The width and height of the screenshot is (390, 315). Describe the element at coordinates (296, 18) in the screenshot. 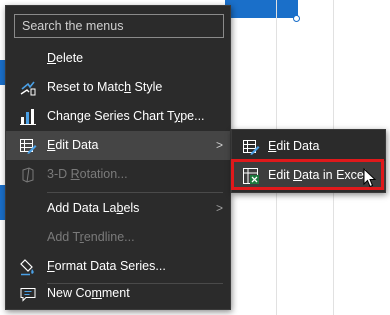

I see `selection-handle` at that location.